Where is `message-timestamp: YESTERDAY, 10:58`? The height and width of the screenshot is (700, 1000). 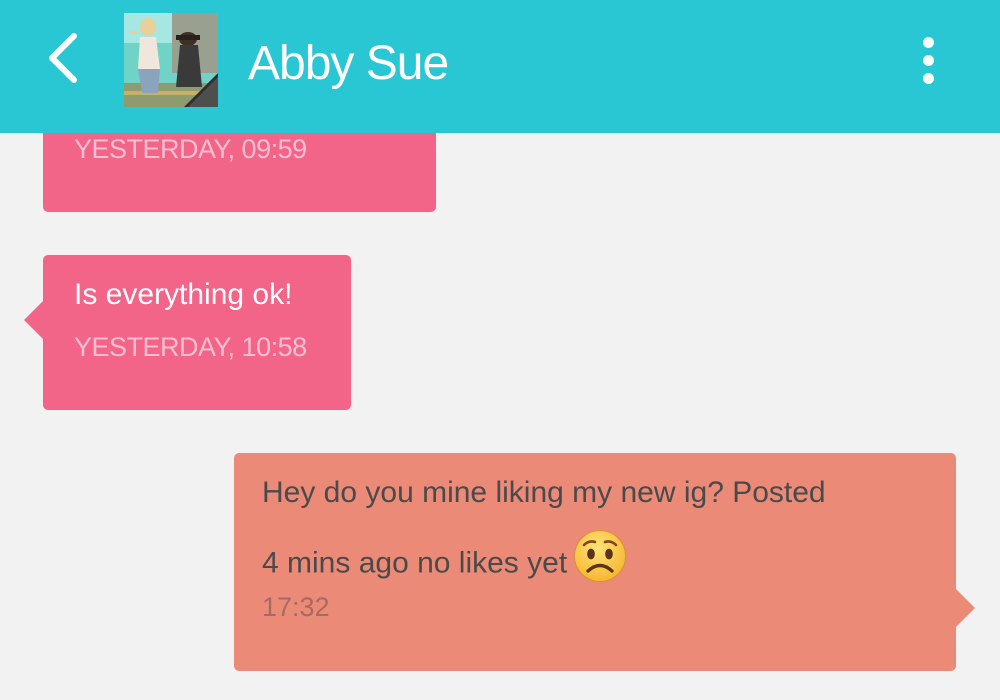
message-timestamp: YESTERDAY, 10:58 is located at coordinates (190, 347).